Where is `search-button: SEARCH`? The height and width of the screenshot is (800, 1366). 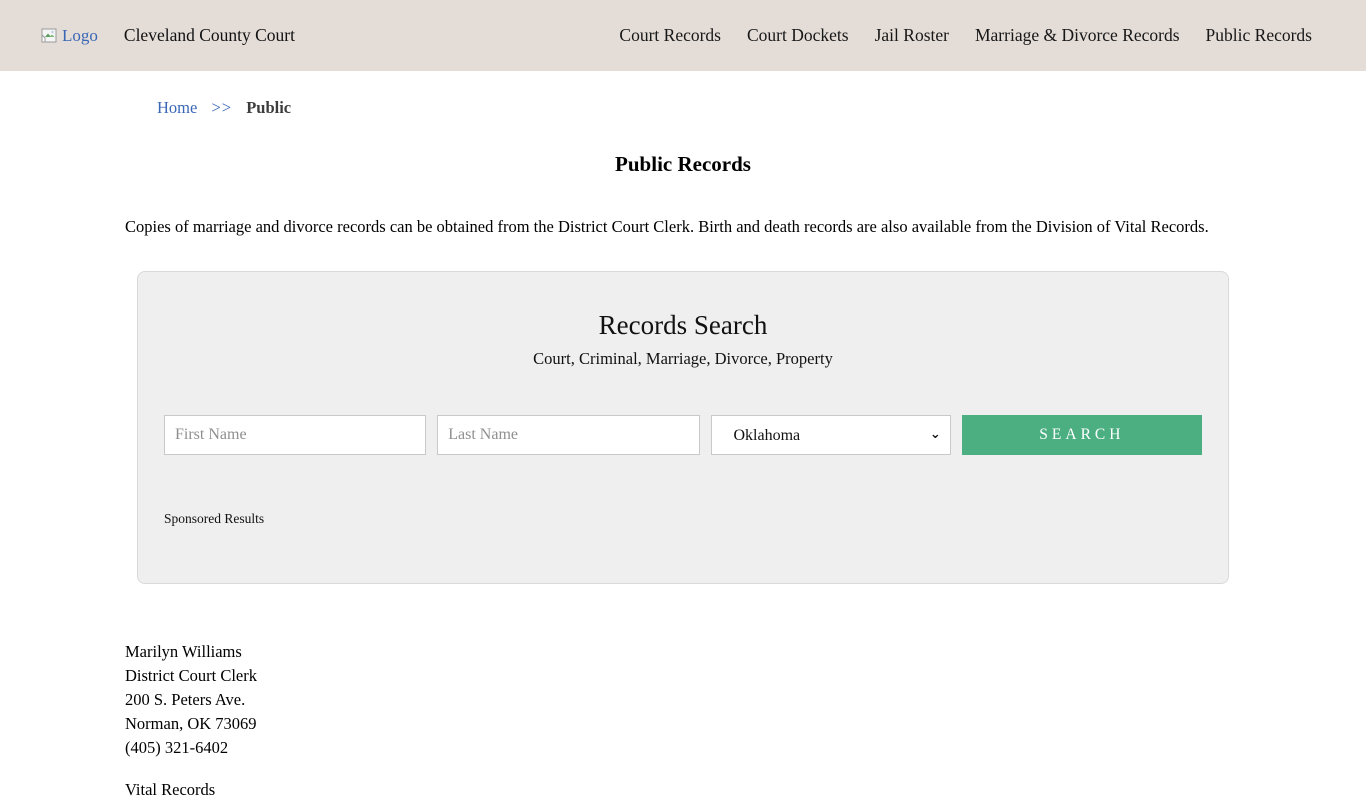
search-button: SEARCH is located at coordinates (1081, 435).